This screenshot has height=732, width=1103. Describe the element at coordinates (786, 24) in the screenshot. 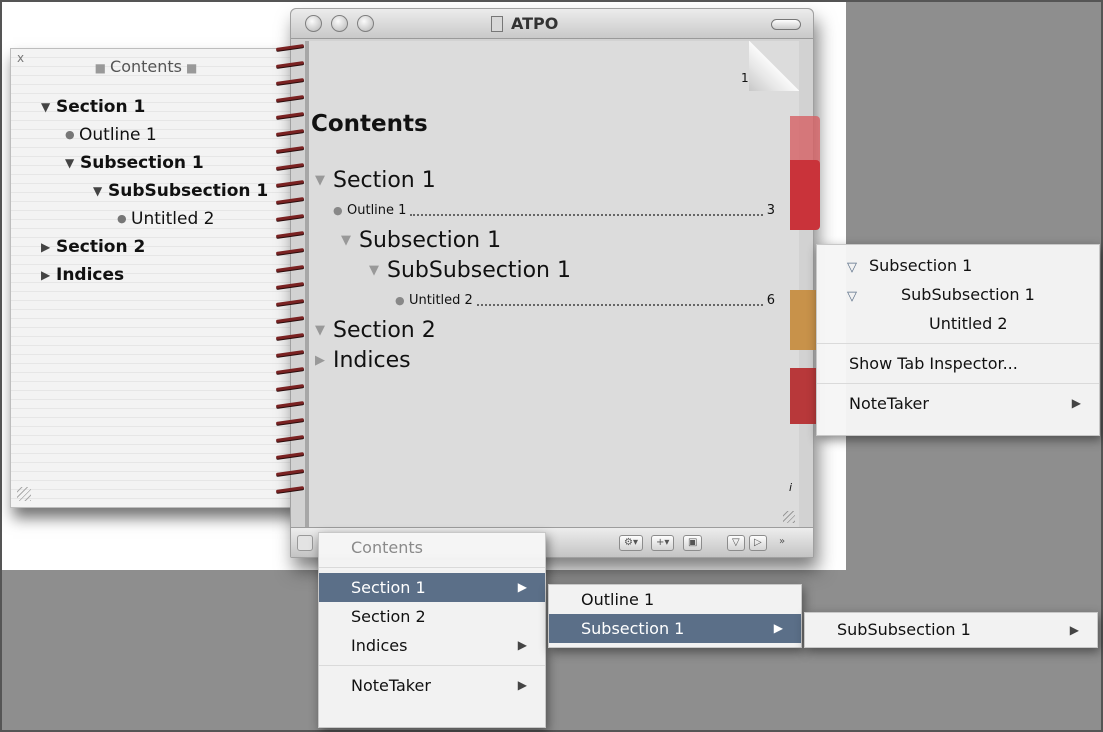

I see `toolbar-toggle-button` at that location.